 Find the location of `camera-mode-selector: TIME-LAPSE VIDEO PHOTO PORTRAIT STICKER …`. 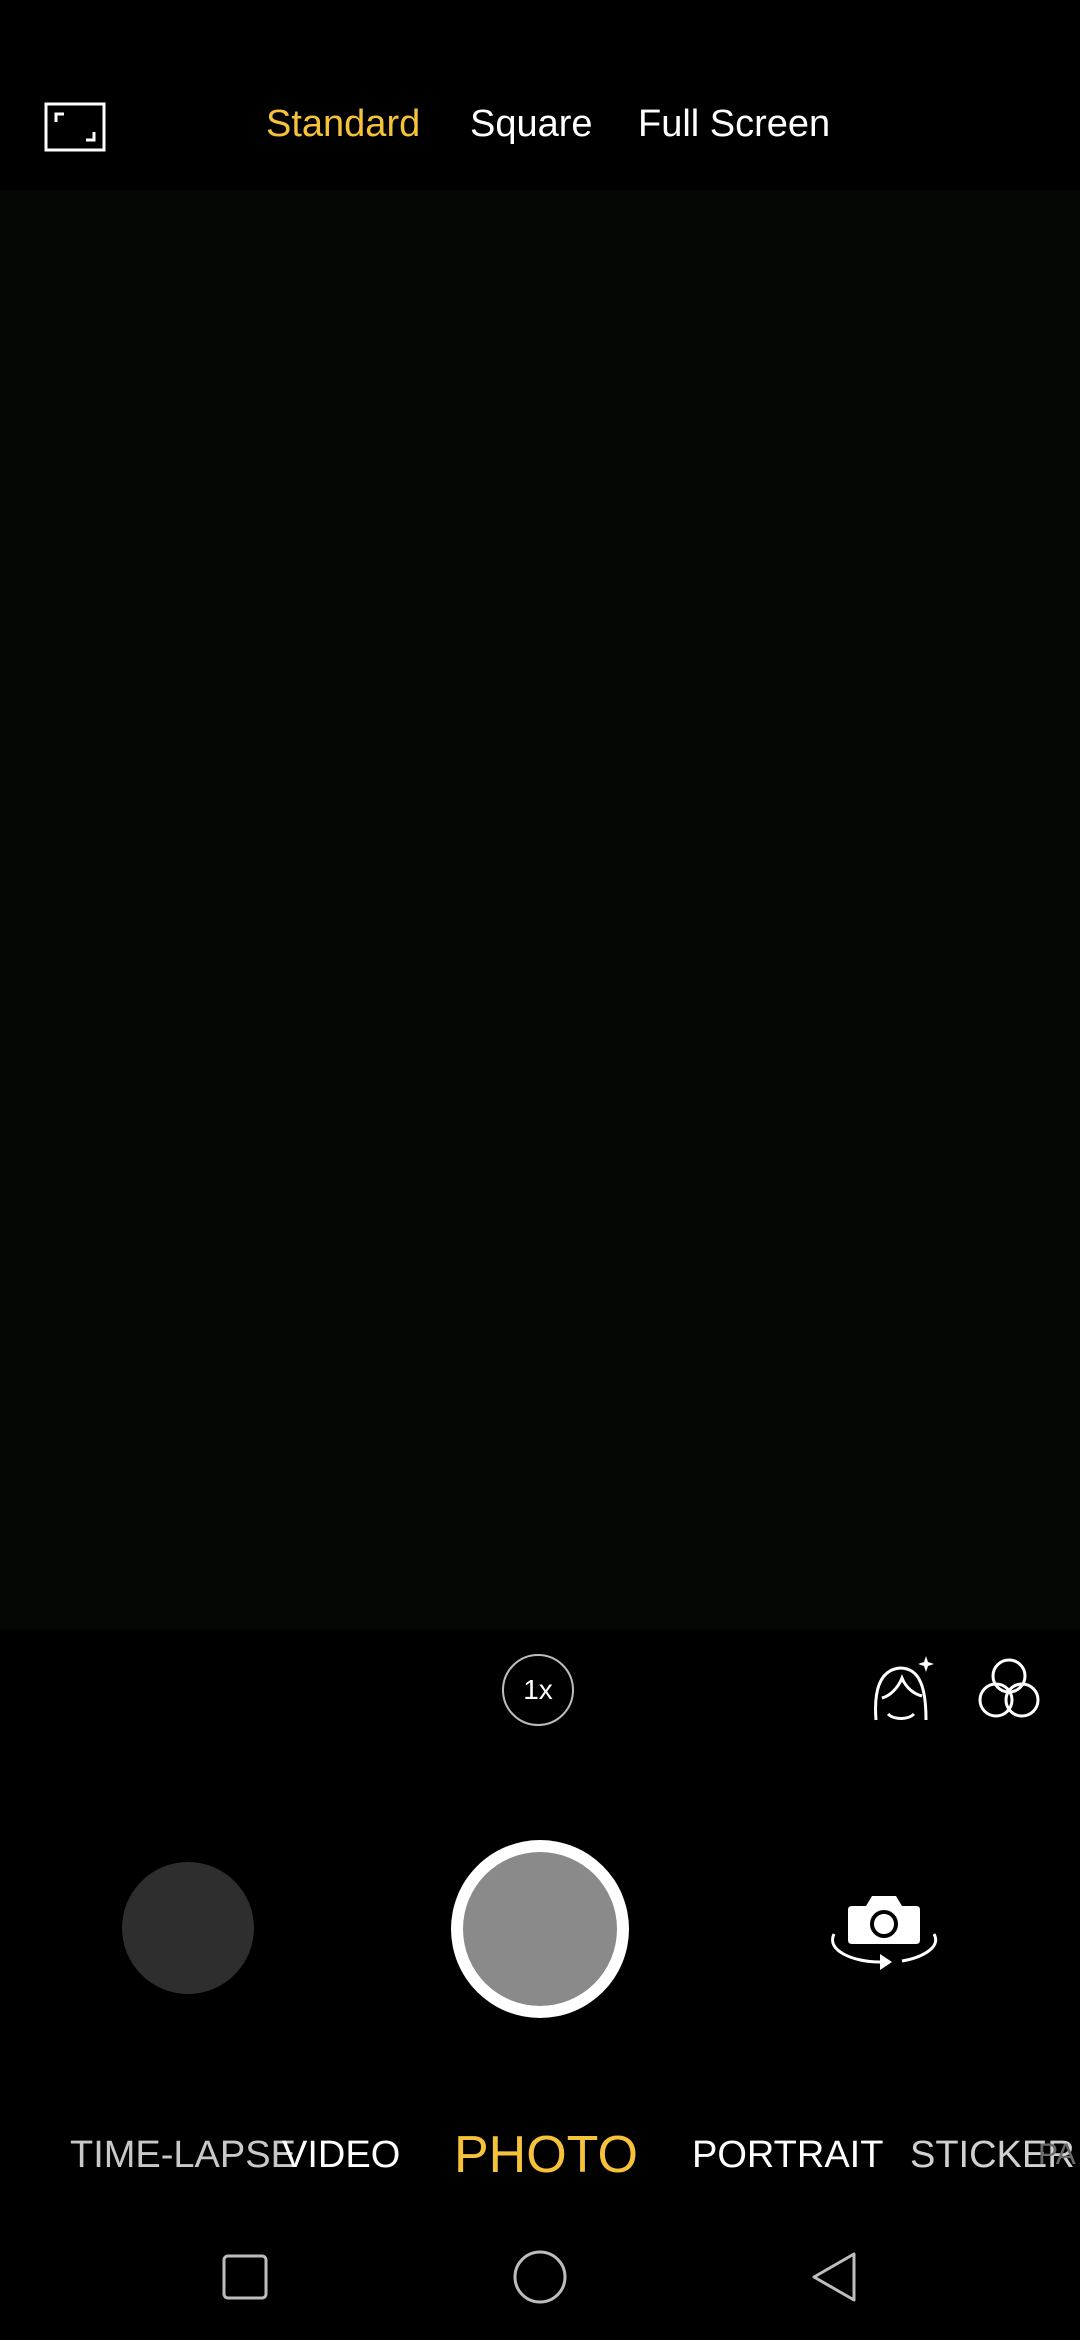

camera-mode-selector: TIME-LAPSE VIDEO PHOTO PORTRAIT STICKER … is located at coordinates (540, 2155).